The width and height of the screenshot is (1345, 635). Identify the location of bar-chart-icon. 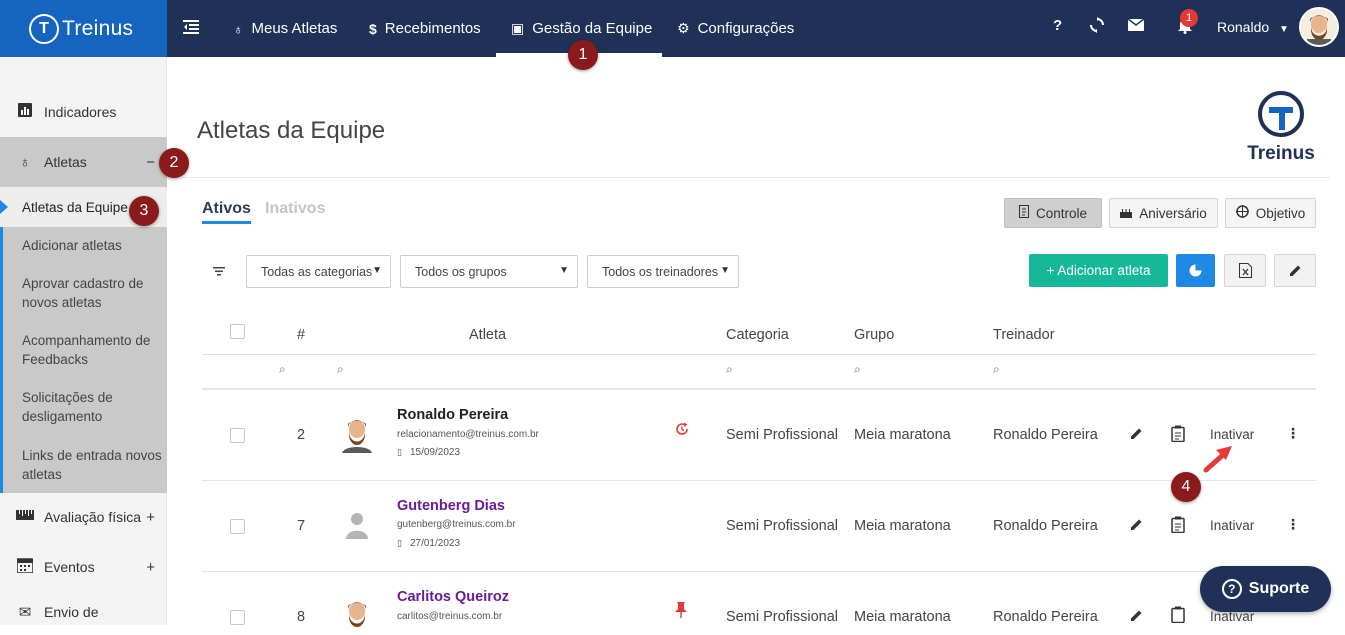
(25, 112).